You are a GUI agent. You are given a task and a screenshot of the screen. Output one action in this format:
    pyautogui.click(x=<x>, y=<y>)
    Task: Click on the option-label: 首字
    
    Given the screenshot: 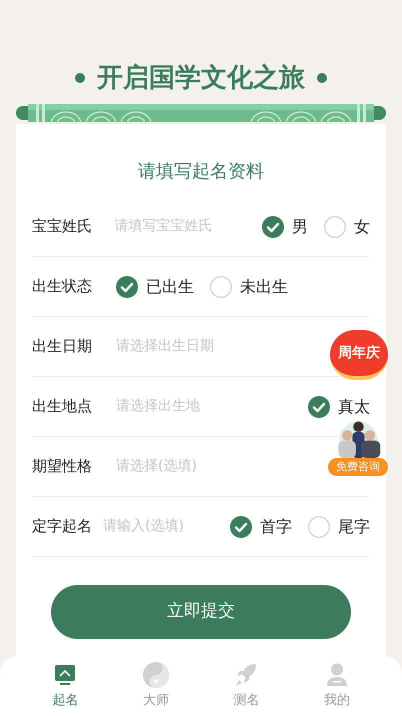 What is the action you would take?
    pyautogui.click(x=276, y=526)
    